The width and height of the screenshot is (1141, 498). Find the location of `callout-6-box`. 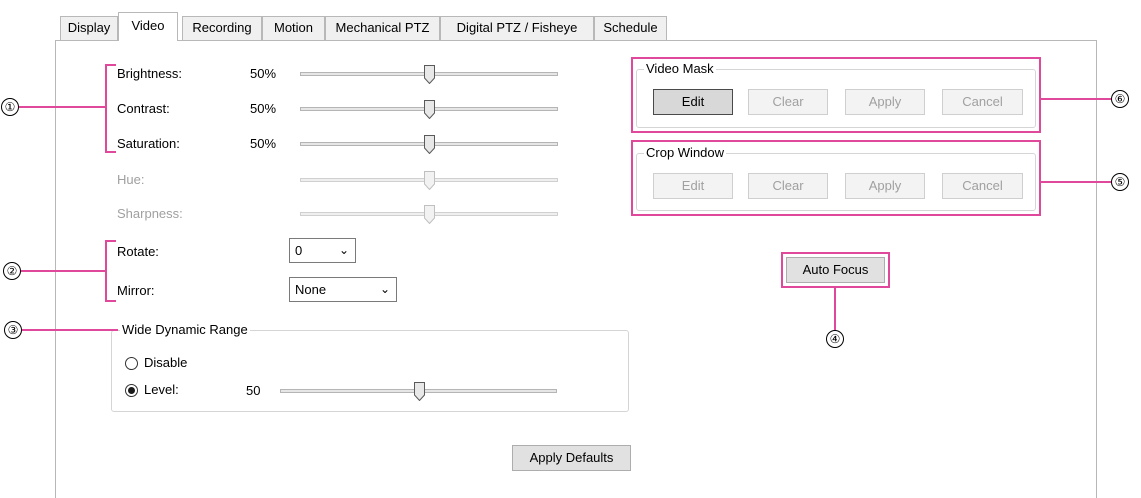

callout-6-box is located at coordinates (836, 95).